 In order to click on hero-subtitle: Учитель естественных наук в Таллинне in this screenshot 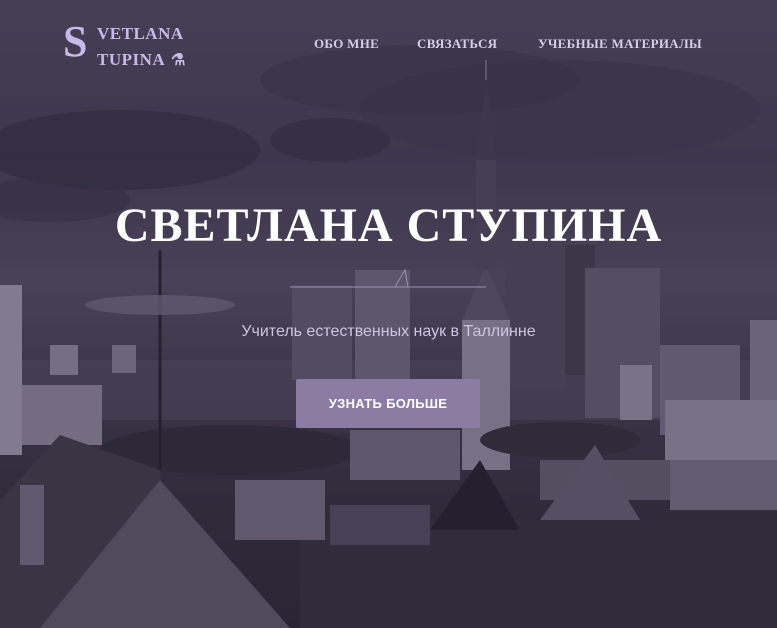, I will do `click(388, 331)`.